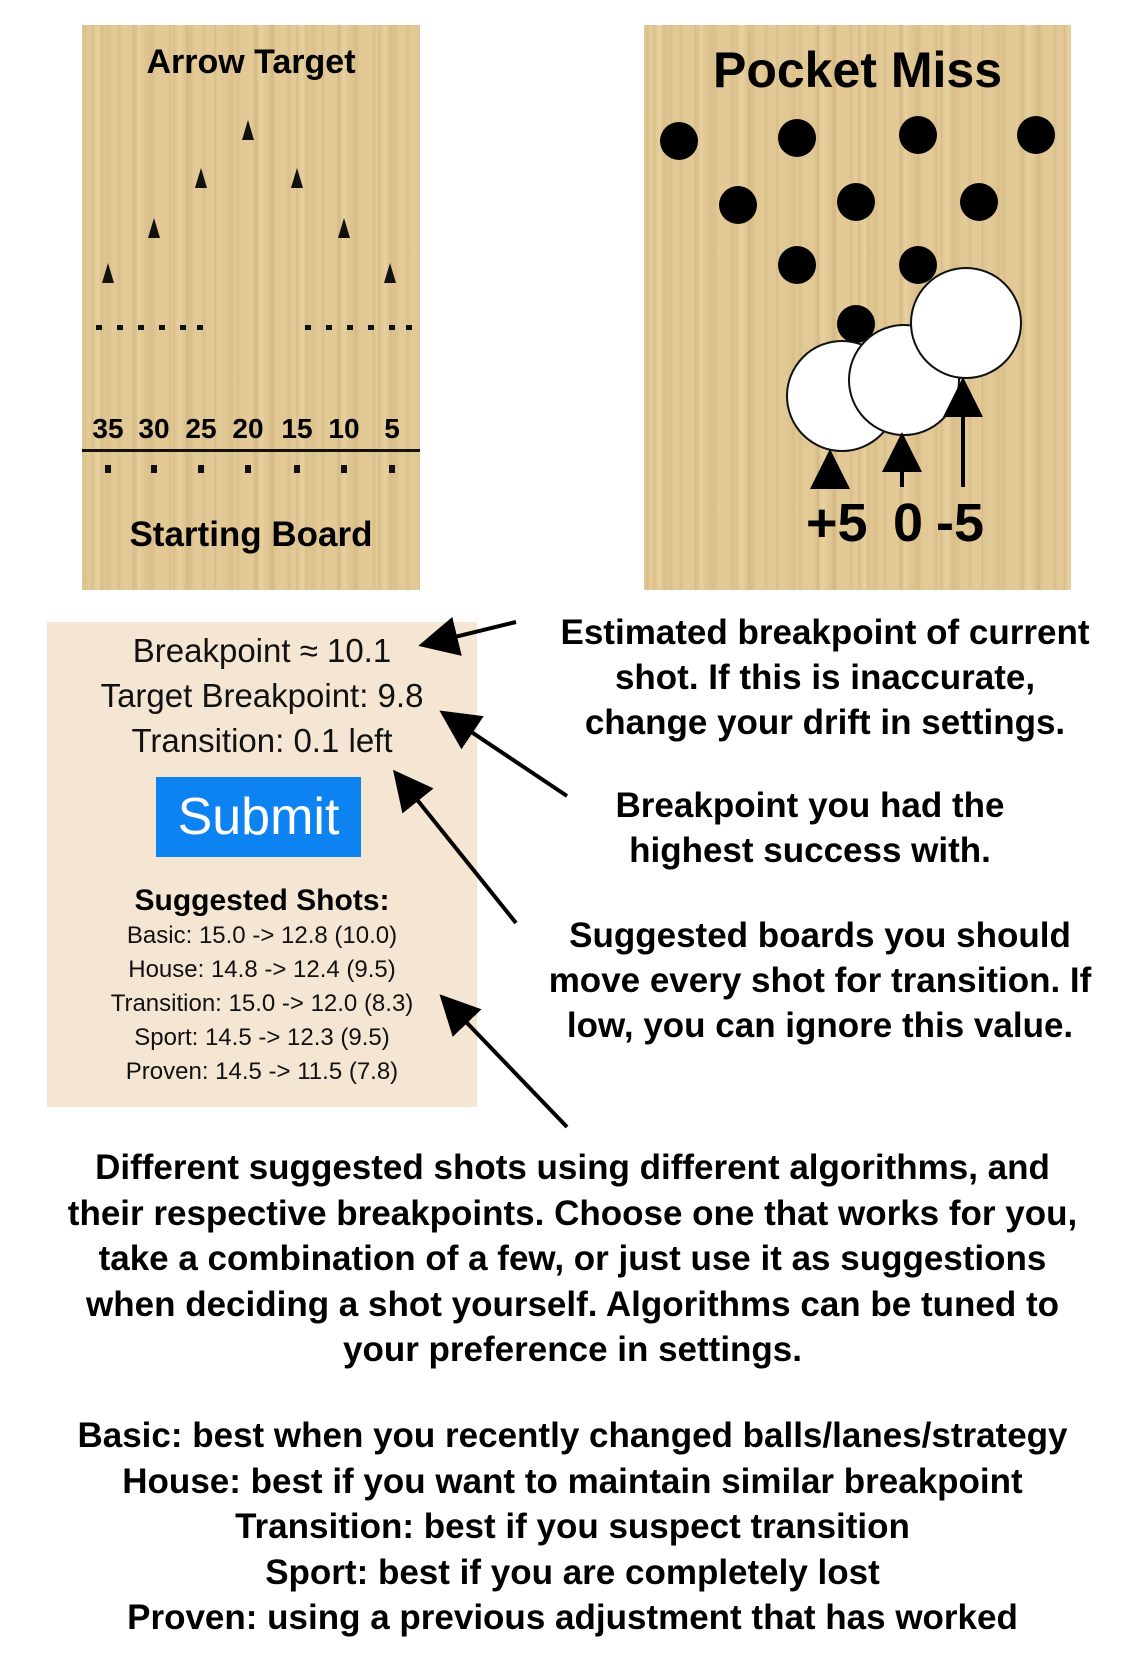 The image size is (1145, 1676). I want to click on arrow-to-breakpoint, so click(467, 636).